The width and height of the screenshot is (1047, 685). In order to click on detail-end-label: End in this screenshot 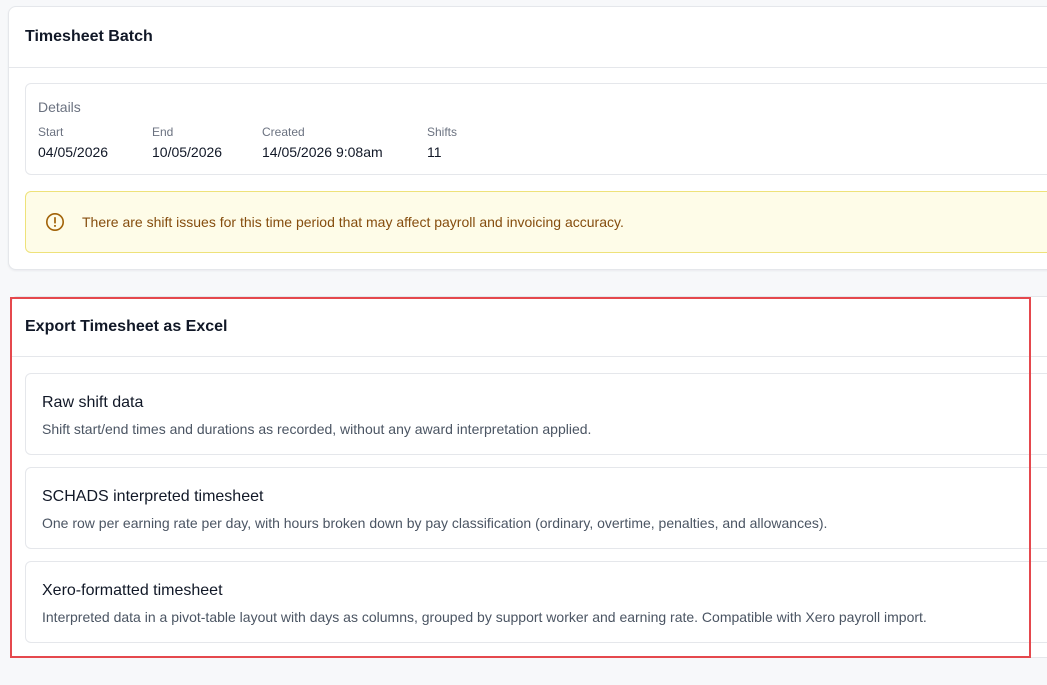, I will do `click(163, 132)`.